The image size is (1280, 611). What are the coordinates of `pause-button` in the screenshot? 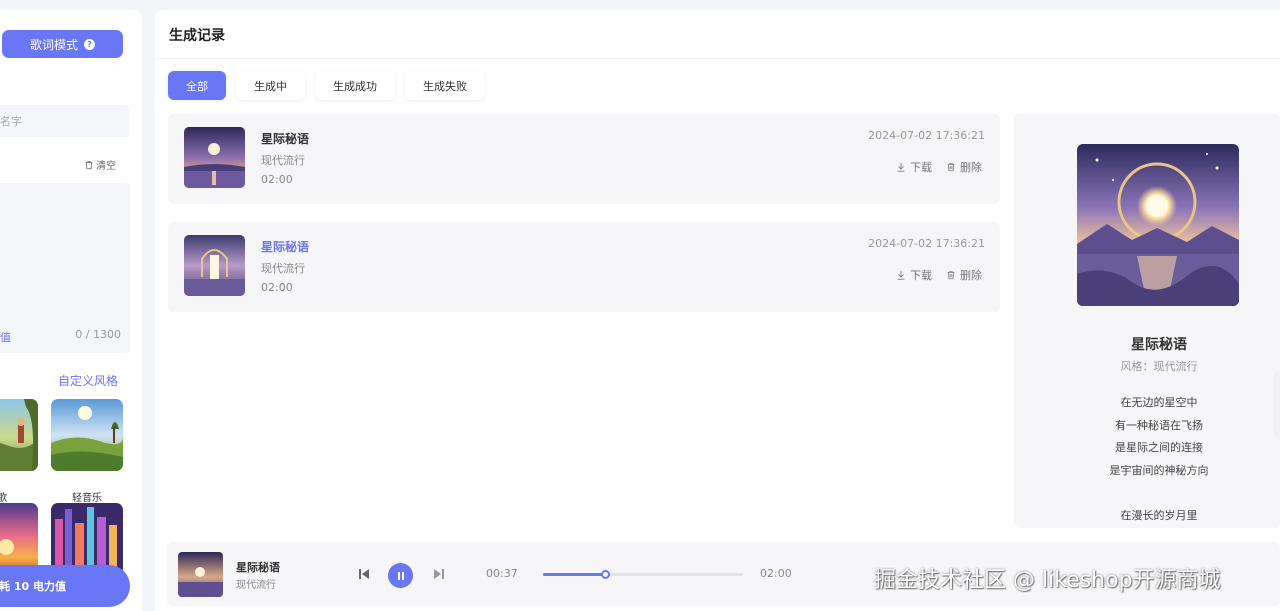 It's located at (400, 575).